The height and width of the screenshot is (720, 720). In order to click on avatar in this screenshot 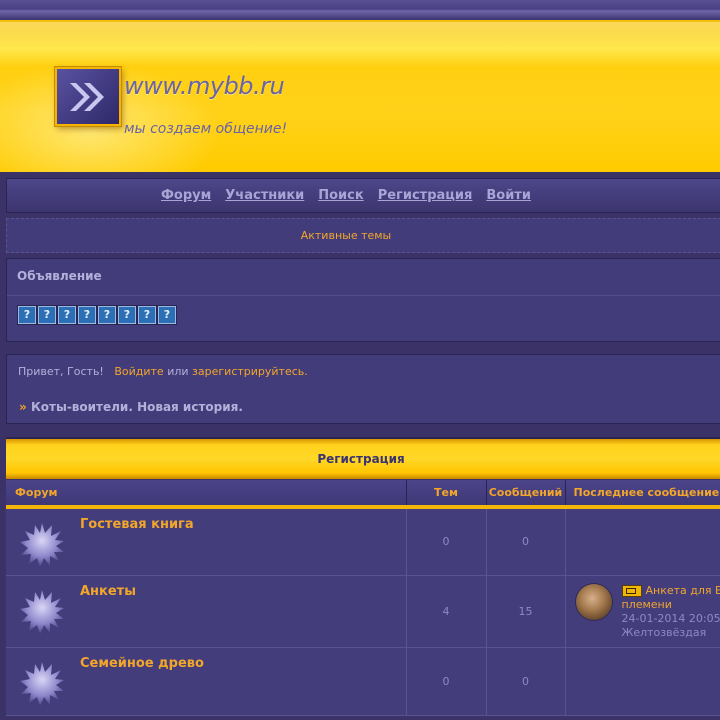, I will do `click(593, 601)`.